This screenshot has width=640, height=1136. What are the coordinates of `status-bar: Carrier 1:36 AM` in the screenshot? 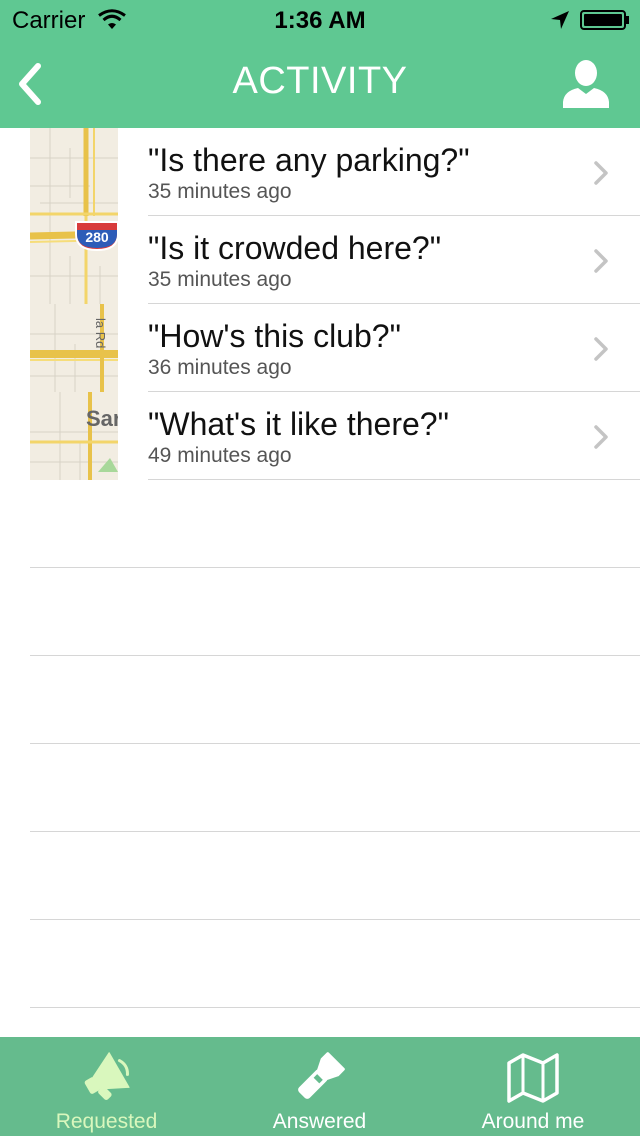 It's located at (320, 20).